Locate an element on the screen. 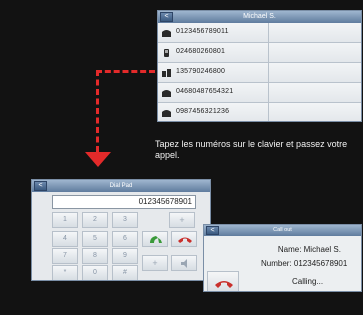 The image size is (363, 315). end-call-button is located at coordinates (223, 281).